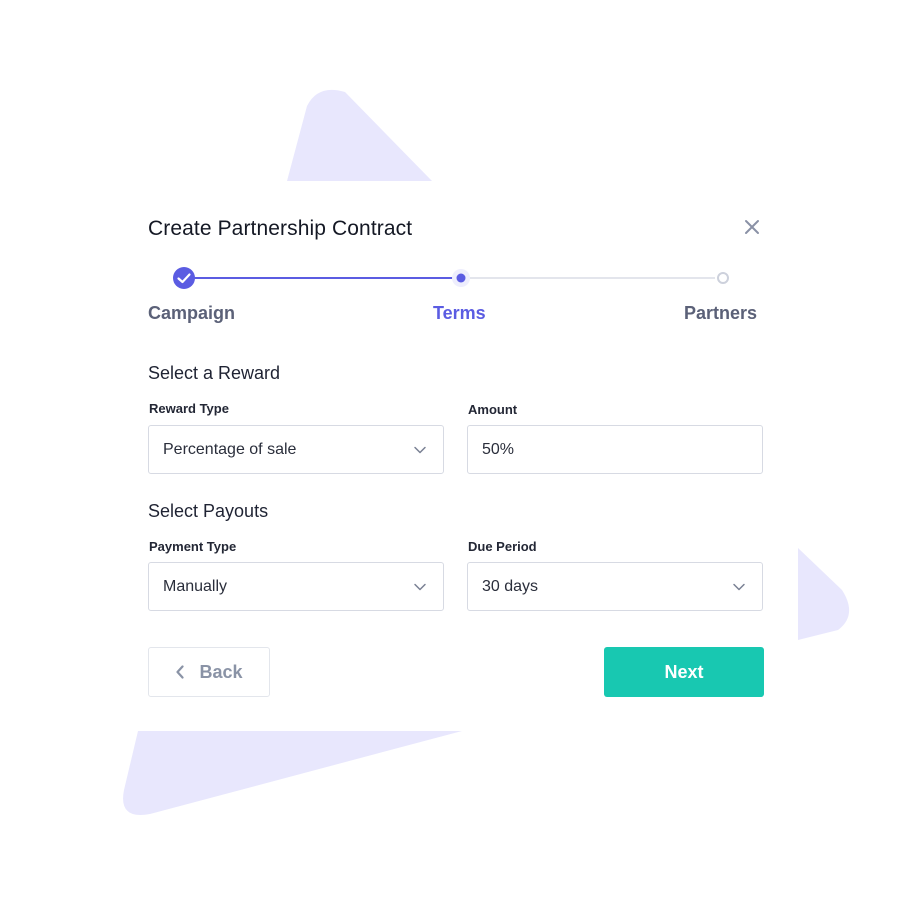 This screenshot has width=912, height=912. Describe the element at coordinates (195, 586) in the screenshot. I see `payment-type-value: Manually` at that location.